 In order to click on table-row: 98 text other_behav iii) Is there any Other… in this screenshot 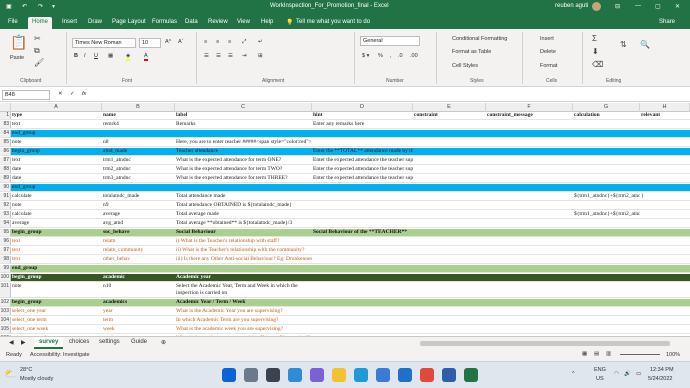, I will do `click(345, 260)`.